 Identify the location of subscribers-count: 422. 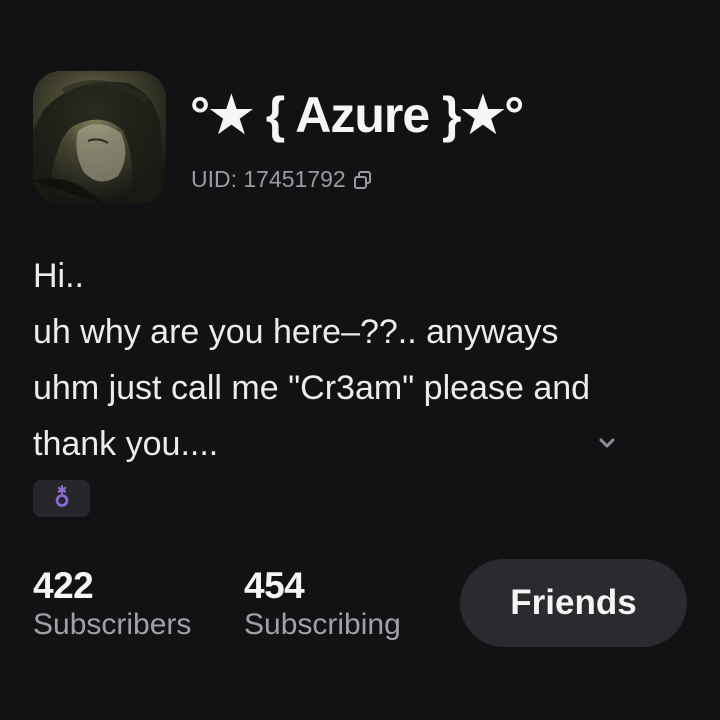
(63, 585).